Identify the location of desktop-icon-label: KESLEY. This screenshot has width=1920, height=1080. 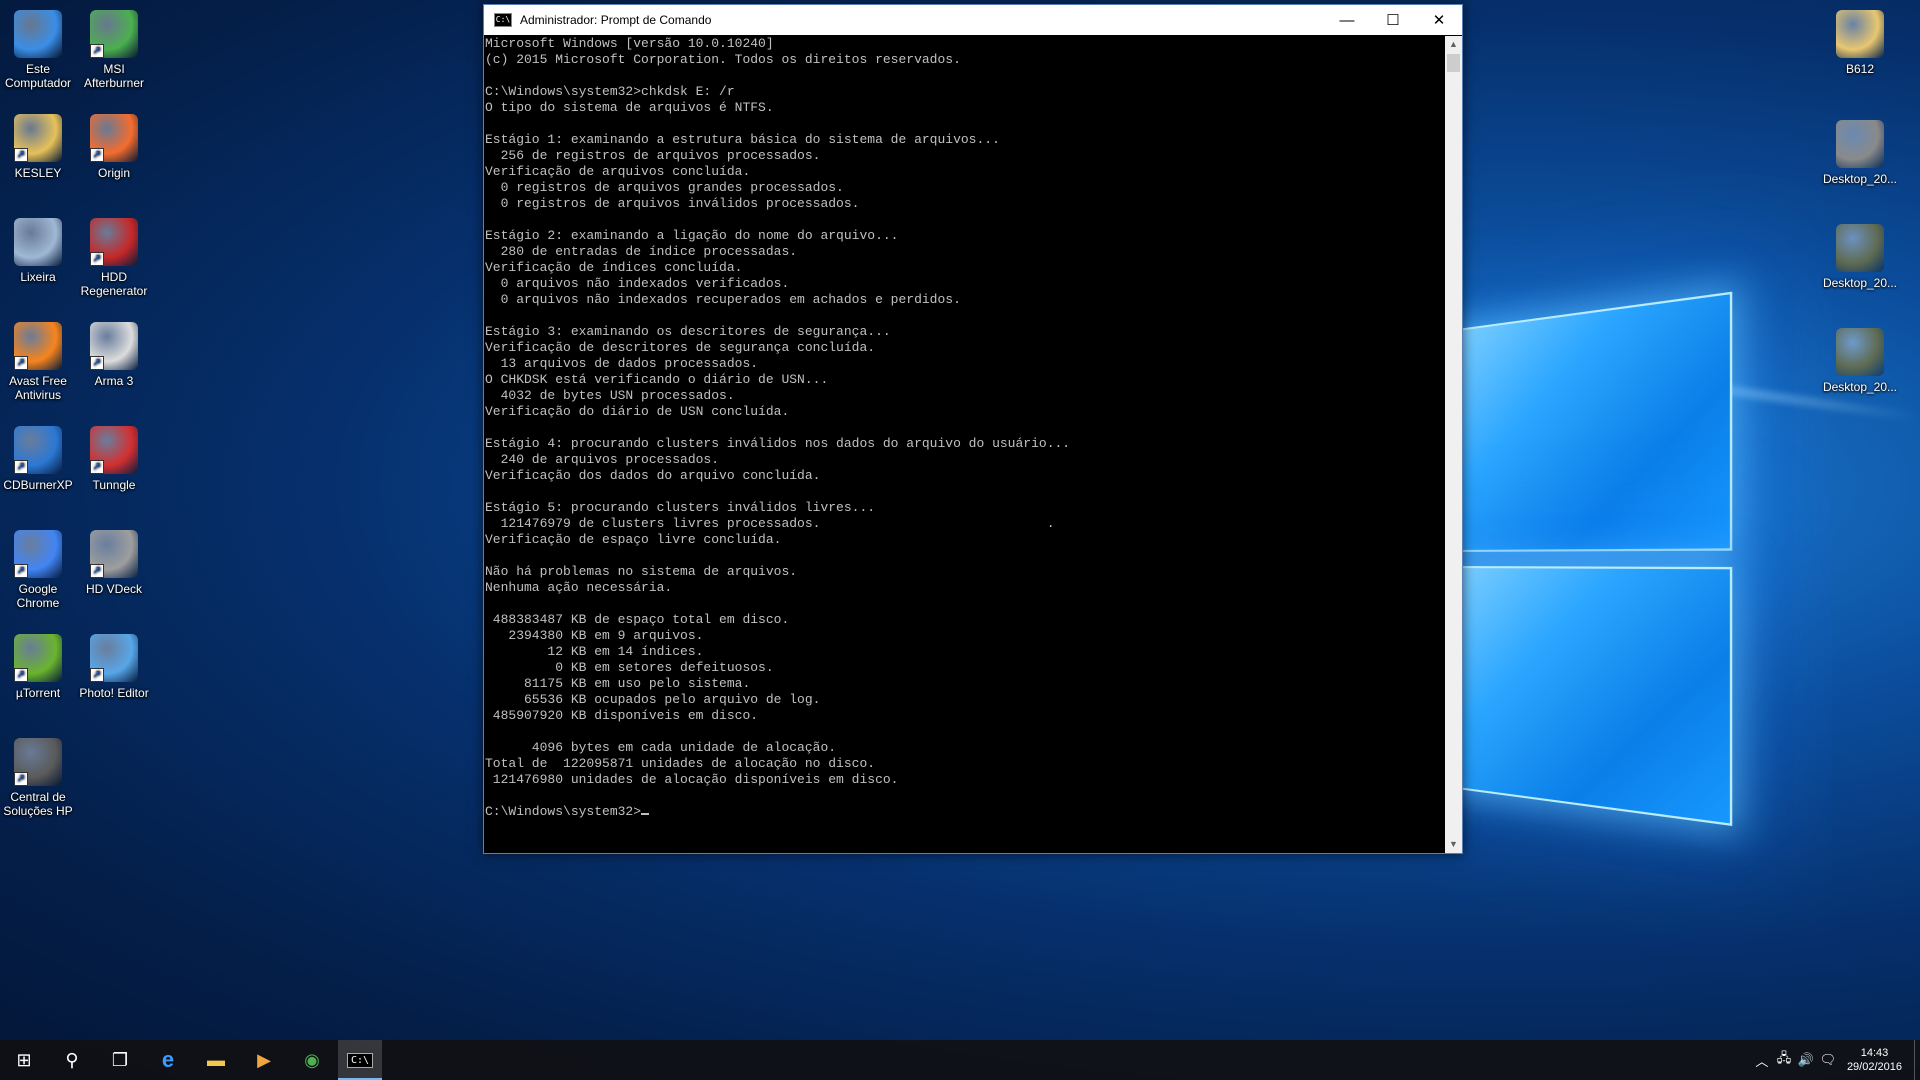
(38, 173).